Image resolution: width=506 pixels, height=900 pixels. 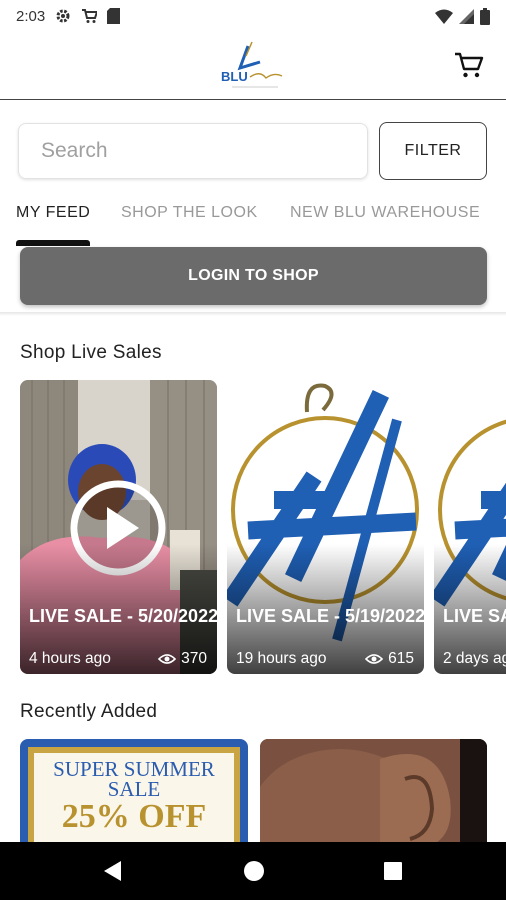 What do you see at coordinates (281, 658) in the screenshot?
I see `live-sale-time: 19 hours ago` at bounding box center [281, 658].